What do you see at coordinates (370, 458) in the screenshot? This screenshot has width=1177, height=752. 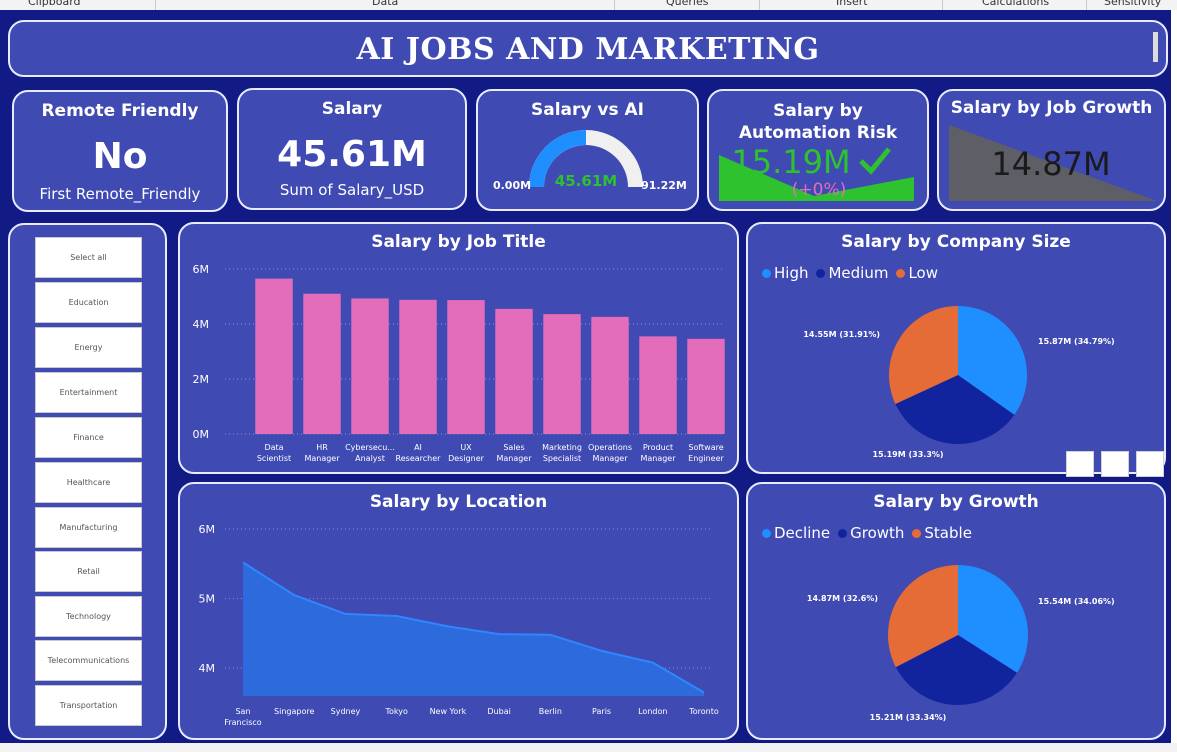 I see `bar-x-tick-label: Analyst` at bounding box center [370, 458].